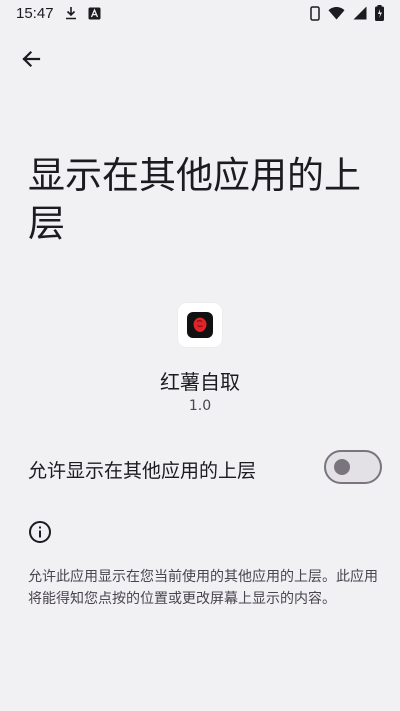 The width and height of the screenshot is (400, 711). I want to click on app-icon-graphic, so click(200, 325).